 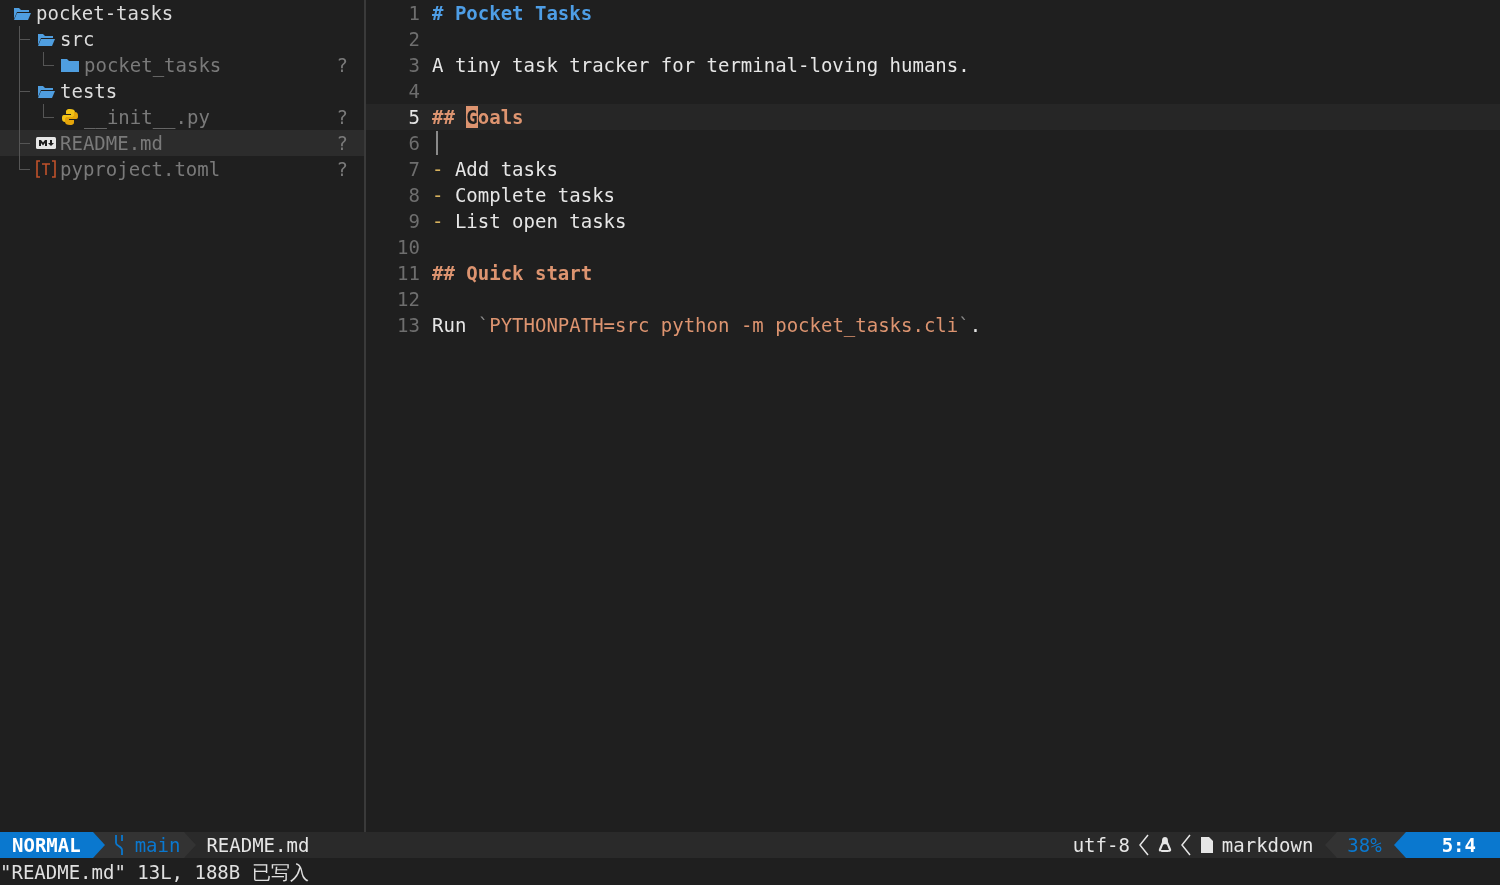 What do you see at coordinates (1206, 845) in the screenshot?
I see `file-icon` at bounding box center [1206, 845].